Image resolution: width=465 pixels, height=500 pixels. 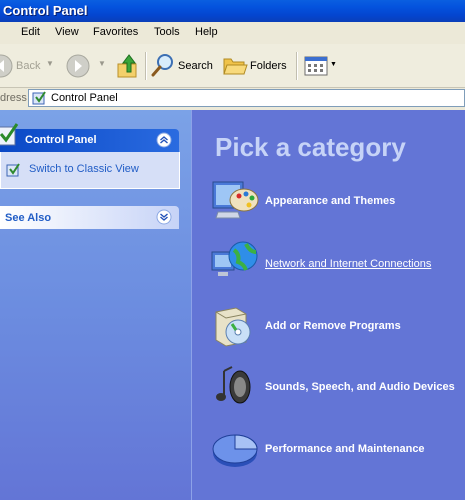 I want to click on forward-button, so click(x=78, y=68).